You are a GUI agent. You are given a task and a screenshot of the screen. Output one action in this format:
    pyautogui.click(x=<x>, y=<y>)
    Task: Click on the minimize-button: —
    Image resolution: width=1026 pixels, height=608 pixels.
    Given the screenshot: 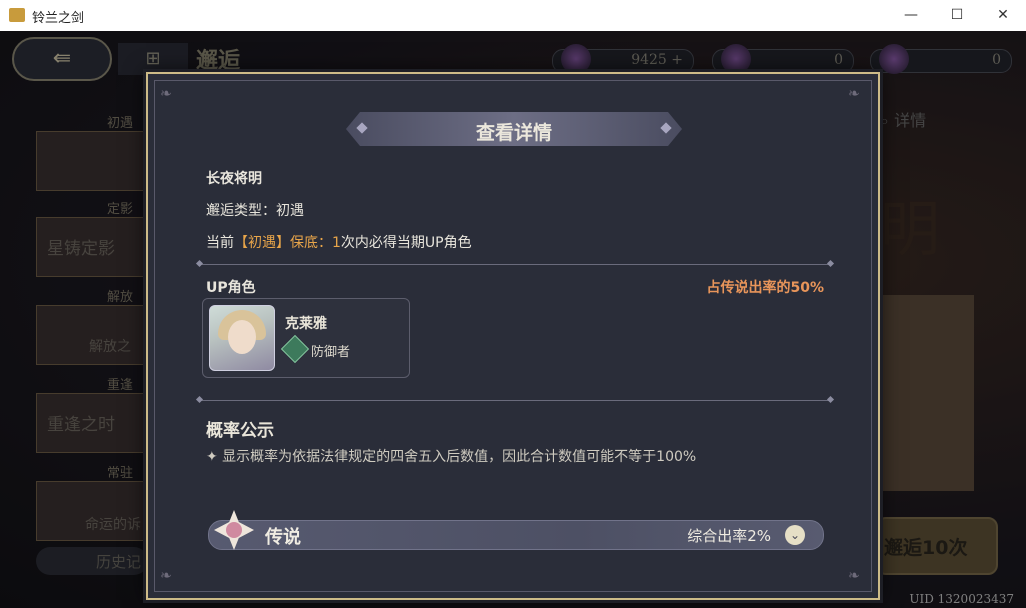 What is the action you would take?
    pyautogui.click(x=911, y=15)
    